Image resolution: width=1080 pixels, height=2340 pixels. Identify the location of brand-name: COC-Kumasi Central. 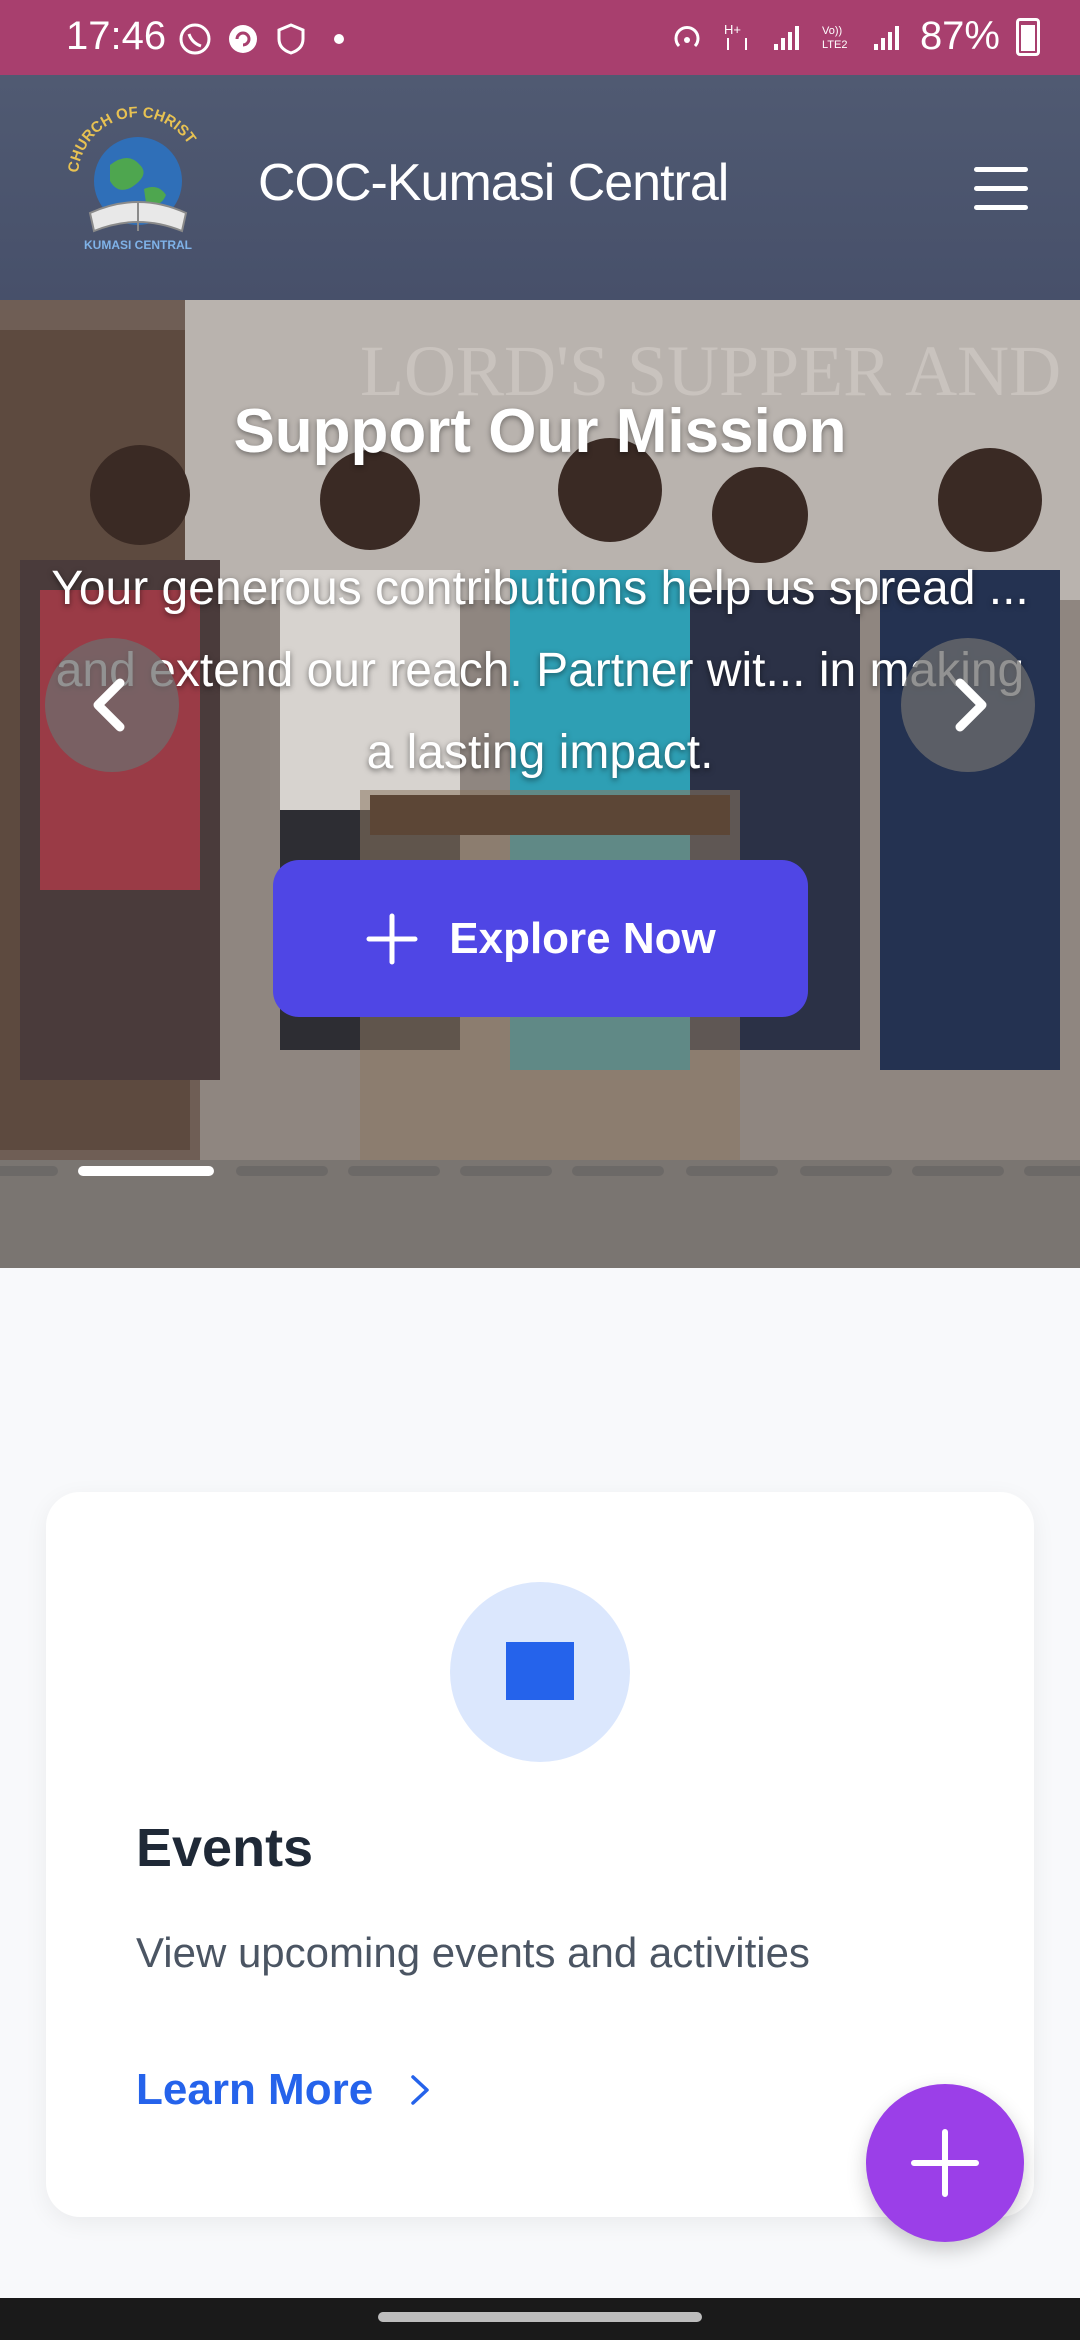
(493, 183).